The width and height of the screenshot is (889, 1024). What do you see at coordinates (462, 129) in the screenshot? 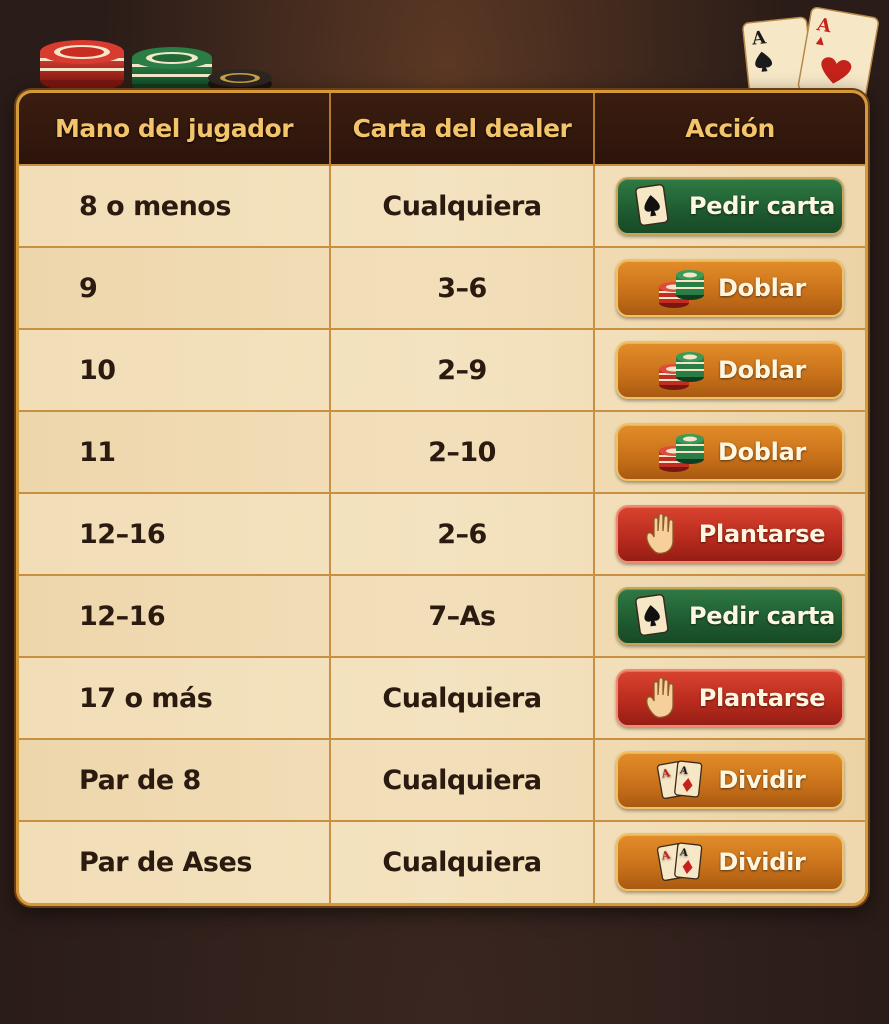
I see `header-dealer-card: Carta del dealer` at bounding box center [462, 129].